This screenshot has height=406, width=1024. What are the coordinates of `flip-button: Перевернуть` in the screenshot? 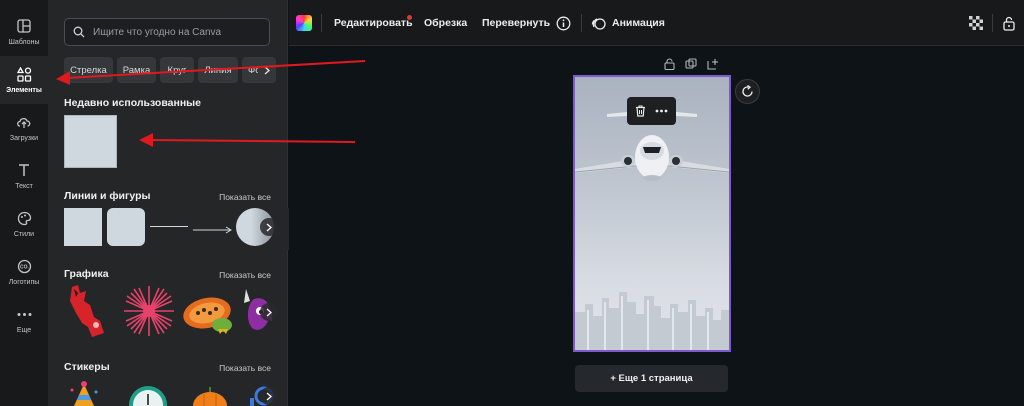 It's located at (516, 23).